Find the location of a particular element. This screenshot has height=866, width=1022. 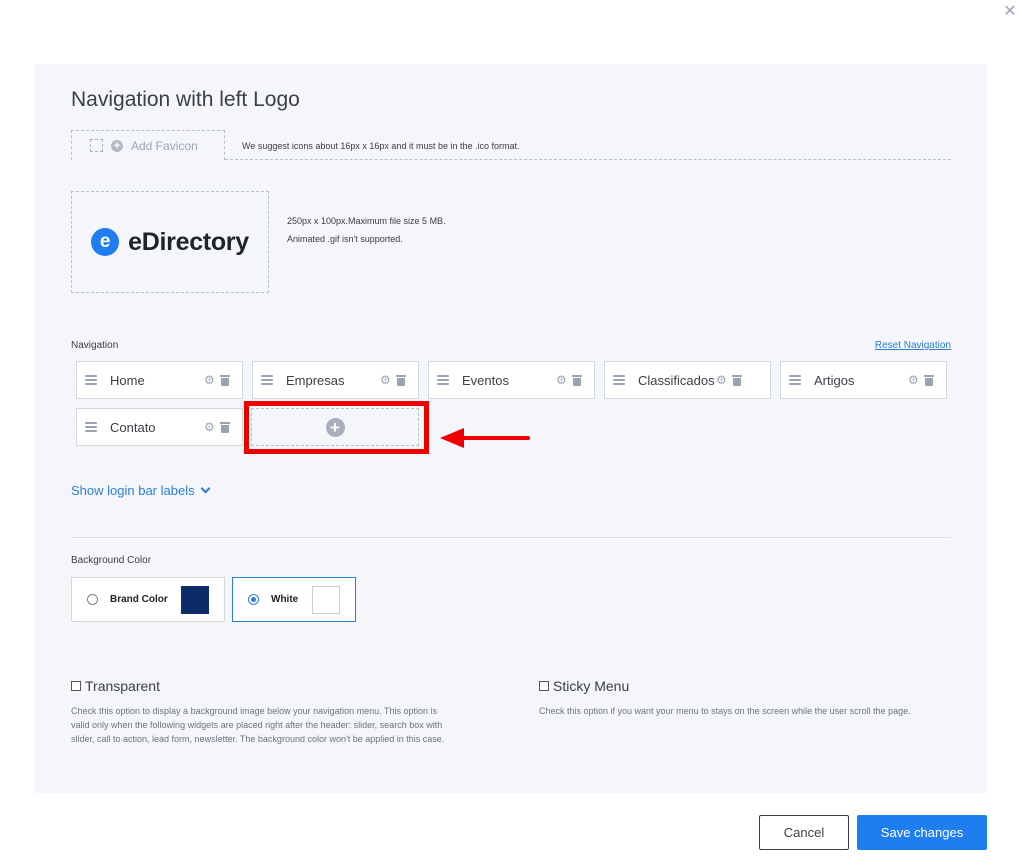

navigation-label: Navigation is located at coordinates (95, 345).